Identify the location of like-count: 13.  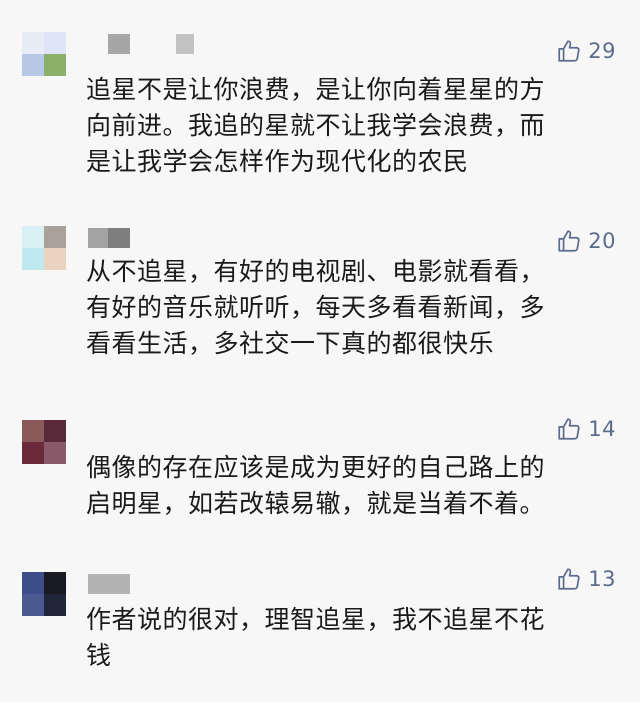
(602, 579).